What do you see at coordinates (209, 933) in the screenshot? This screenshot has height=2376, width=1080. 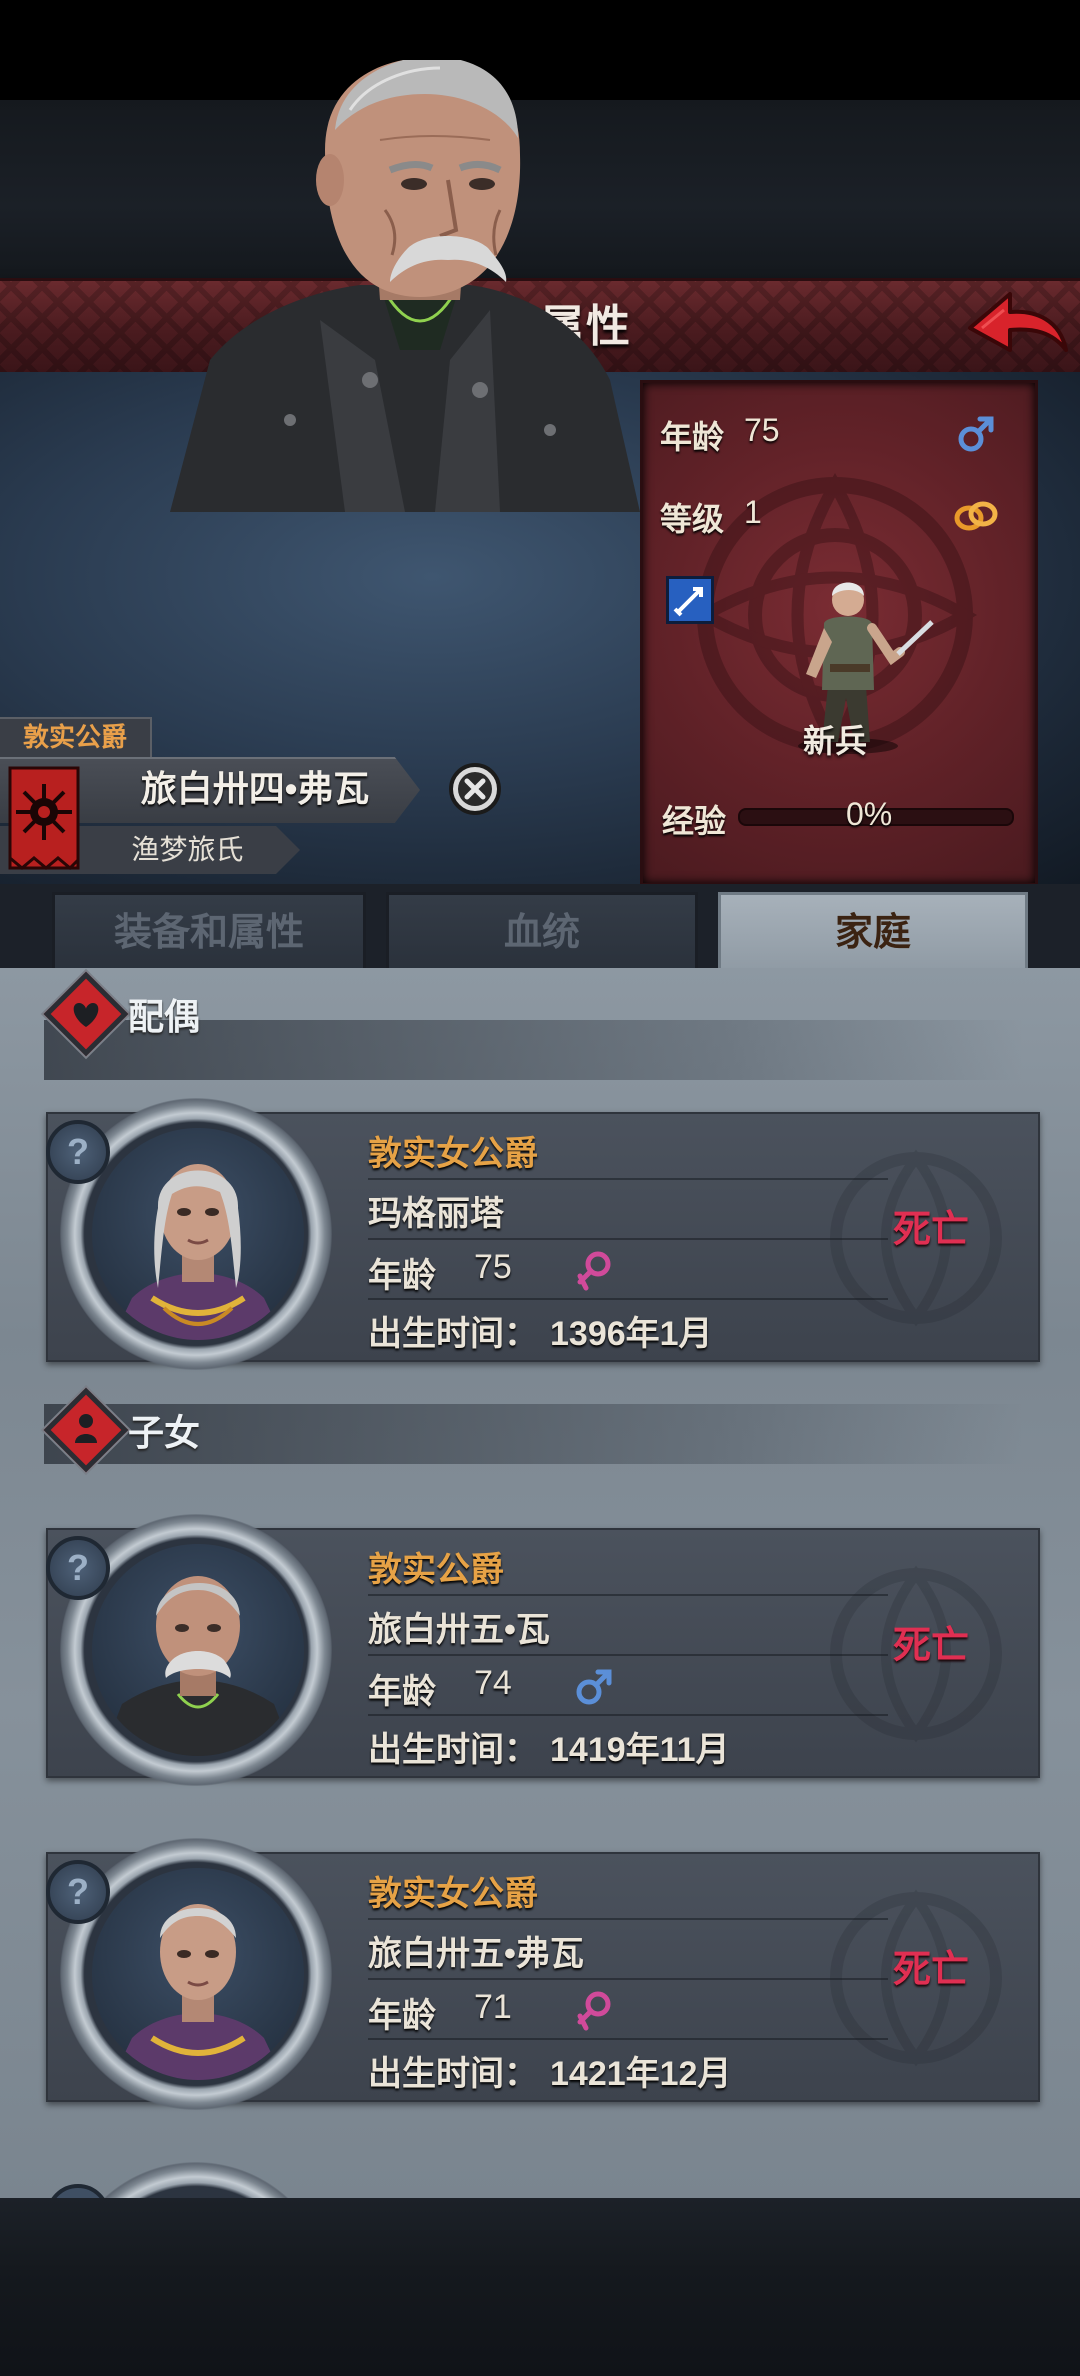 I see `tab-equipment-attributes: 装备和属性` at bounding box center [209, 933].